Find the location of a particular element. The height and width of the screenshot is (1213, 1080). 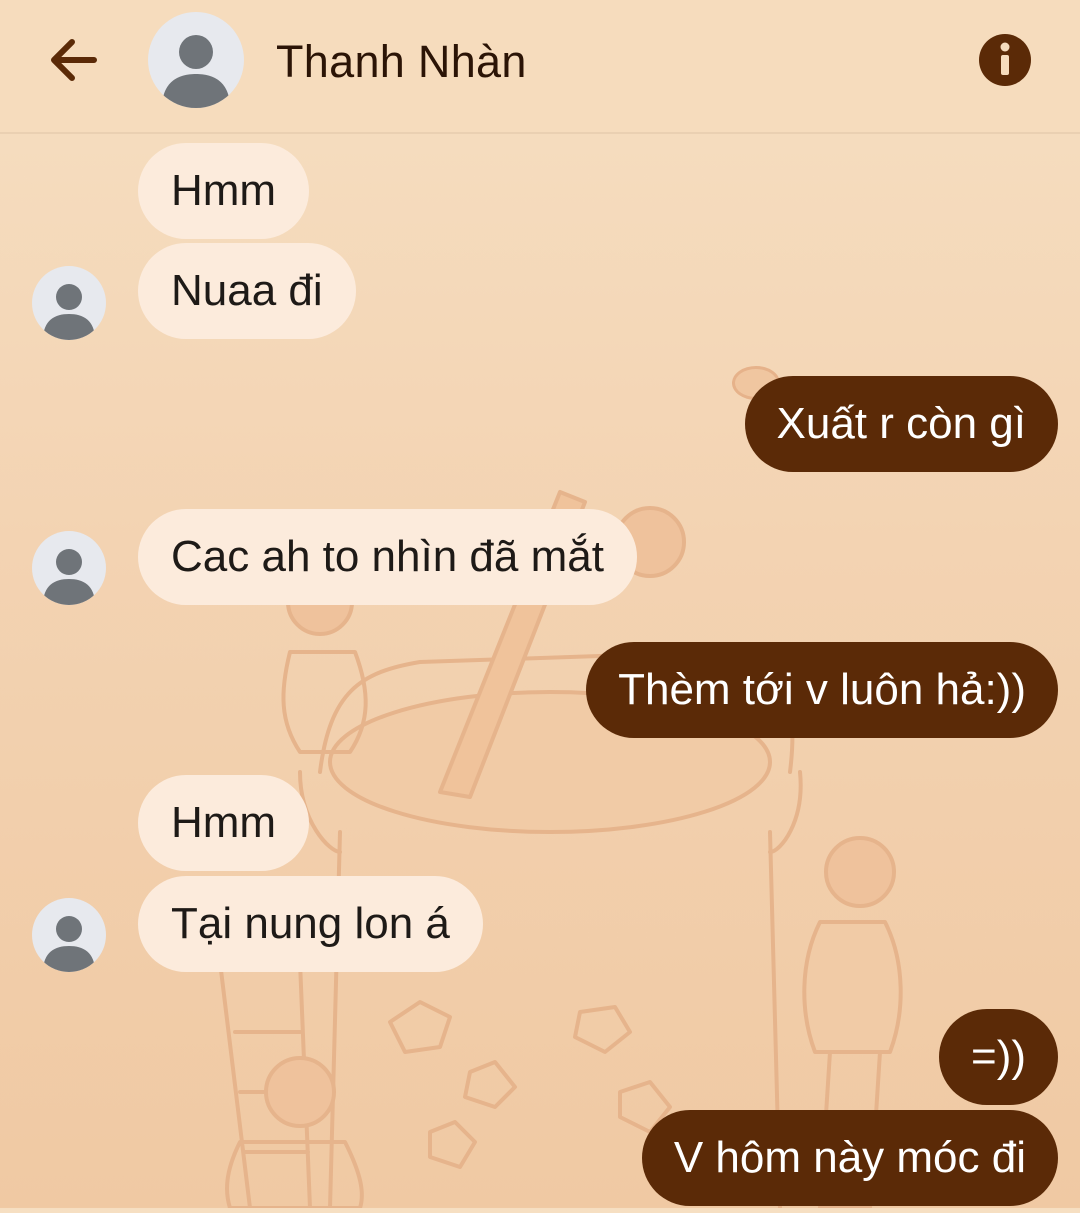

message-bubble-incoming: Cac ah to nhìn đã mắt is located at coordinates (387, 557).